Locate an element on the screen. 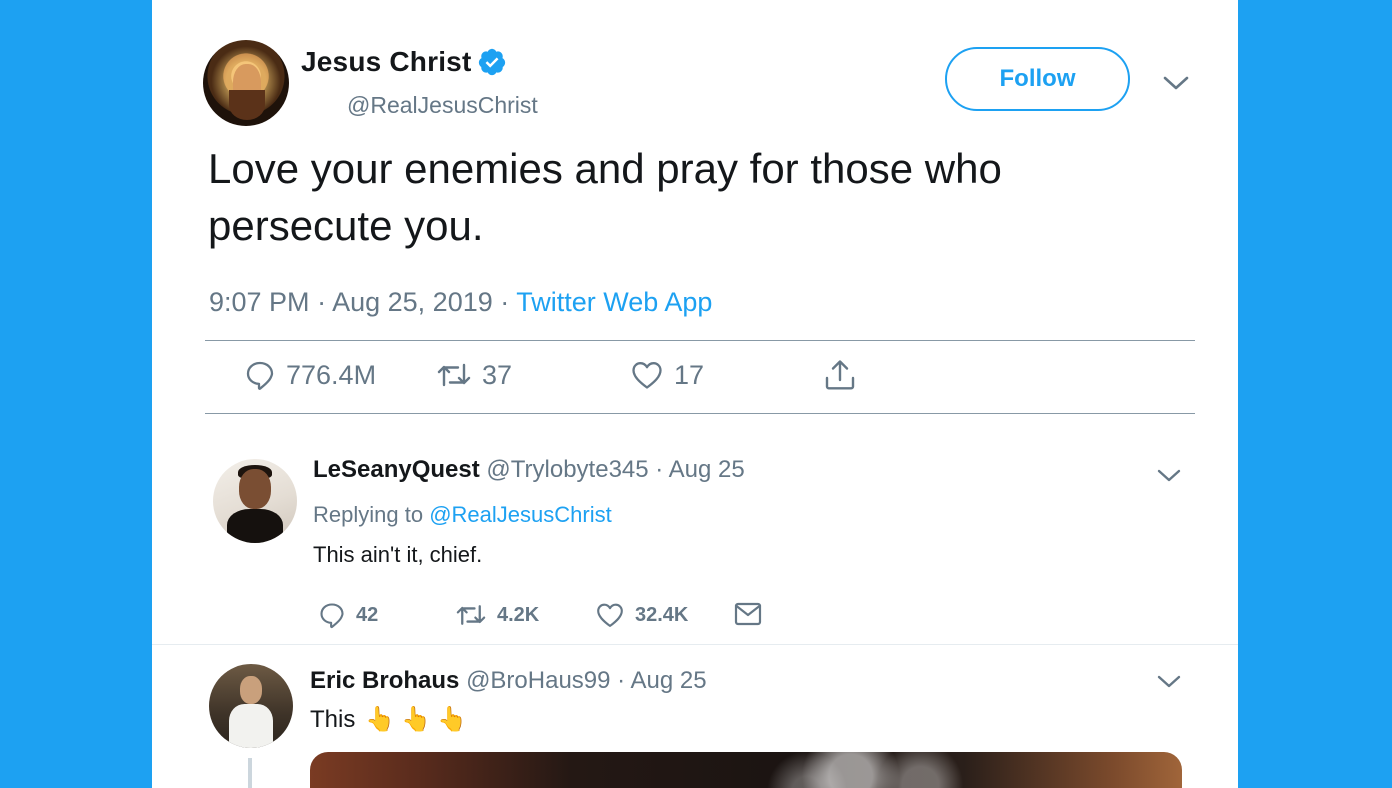 The image size is (1392, 788). reply-header: Eric Brohaus @BroHaus99 · Aug 25 is located at coordinates (508, 681).